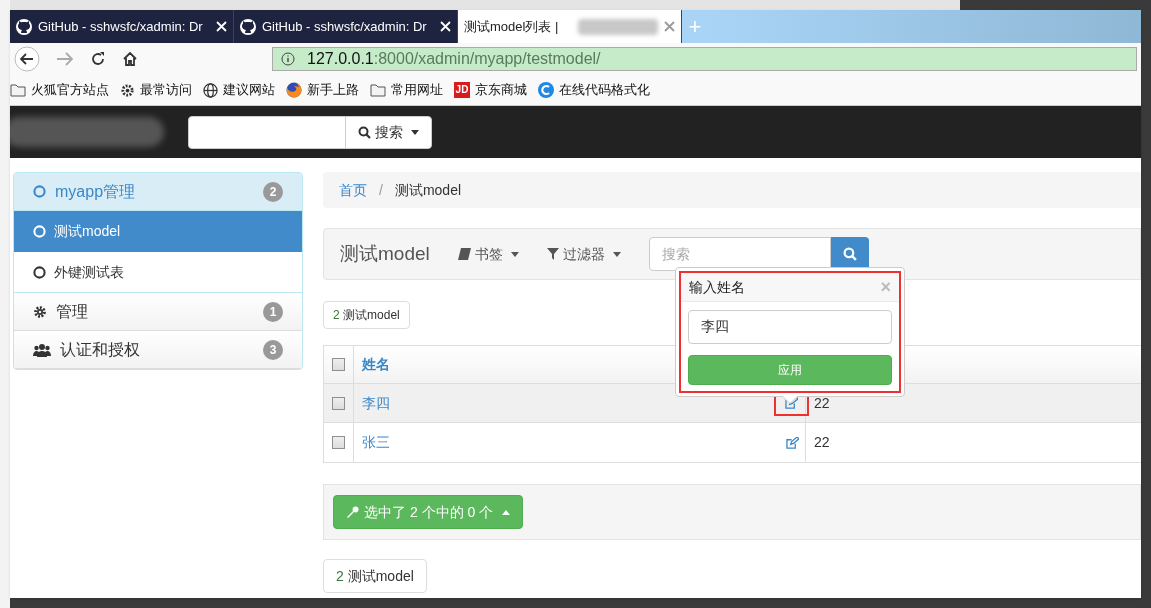 Image resolution: width=1151 pixels, height=608 pixels. I want to click on navbar-search-field: 搜索, so click(310, 132).